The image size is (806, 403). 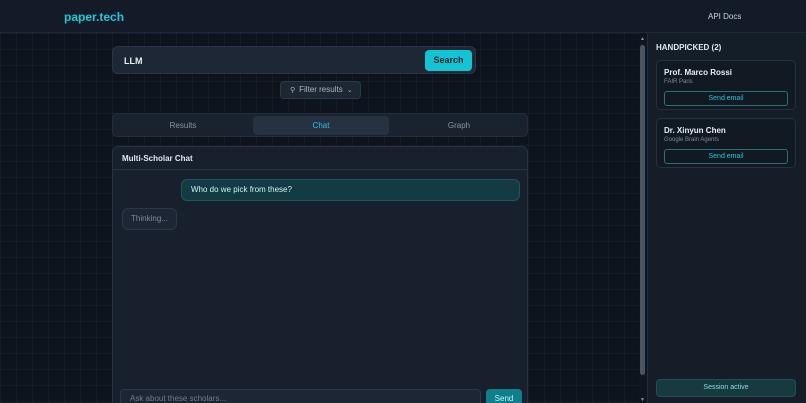 I want to click on view-tabs: Results Chat Graph, so click(x=320, y=125).